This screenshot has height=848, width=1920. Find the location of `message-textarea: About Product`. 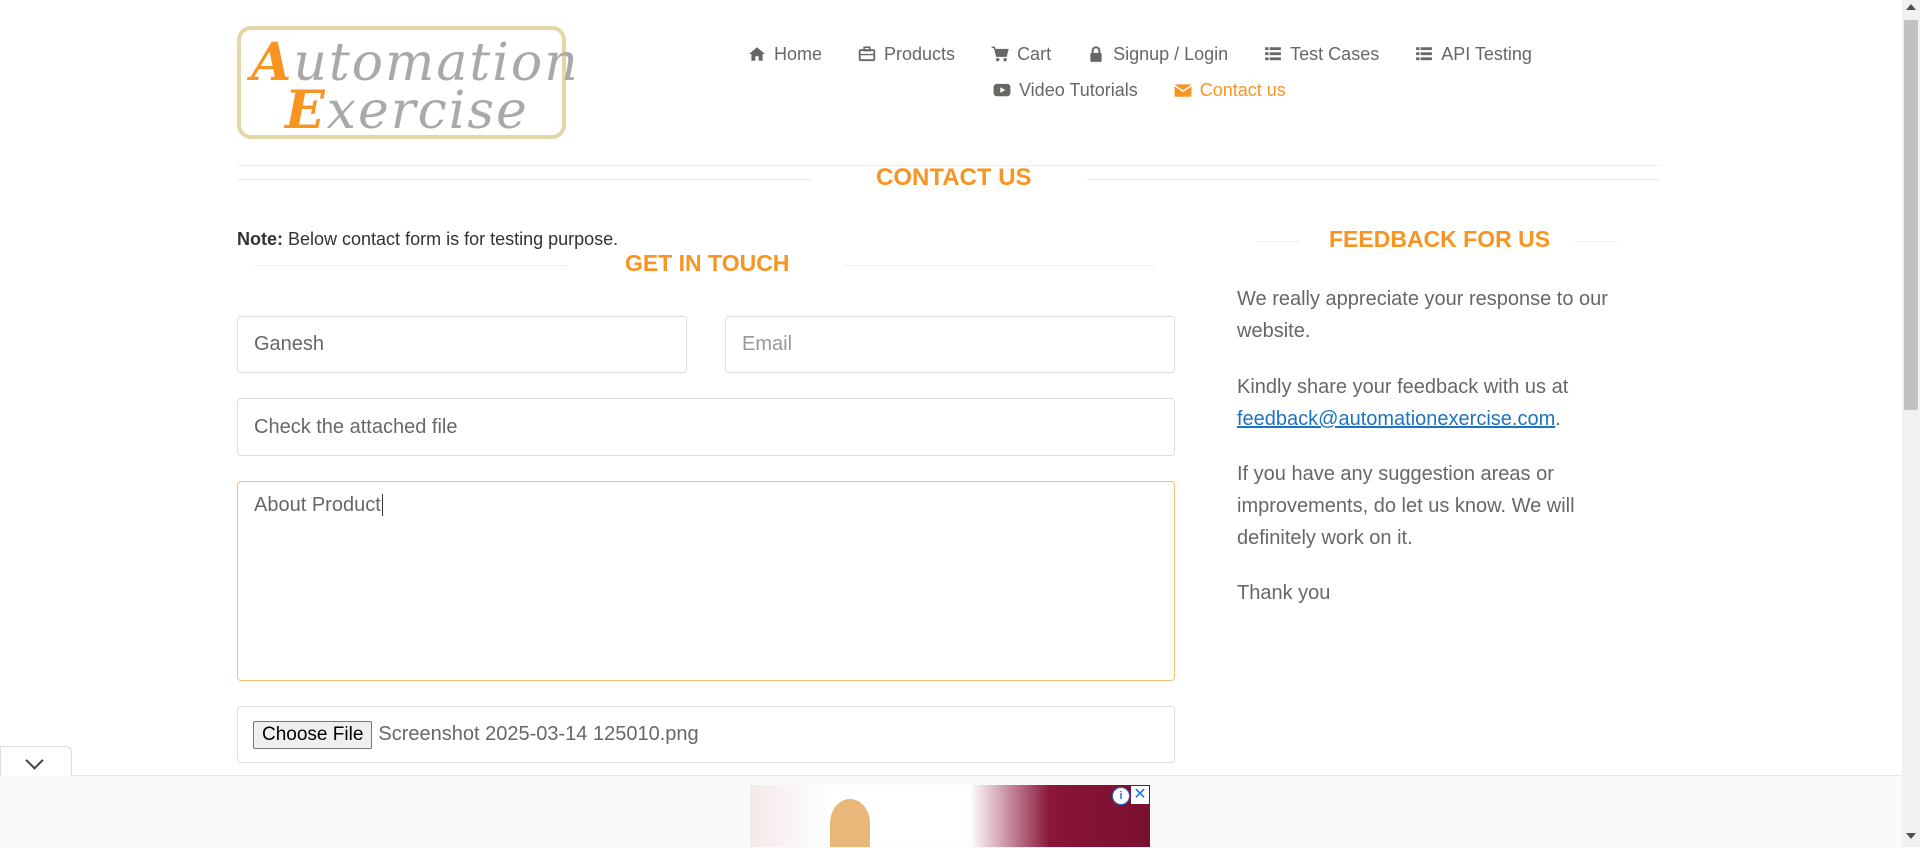

message-textarea: About Product is located at coordinates (706, 581).